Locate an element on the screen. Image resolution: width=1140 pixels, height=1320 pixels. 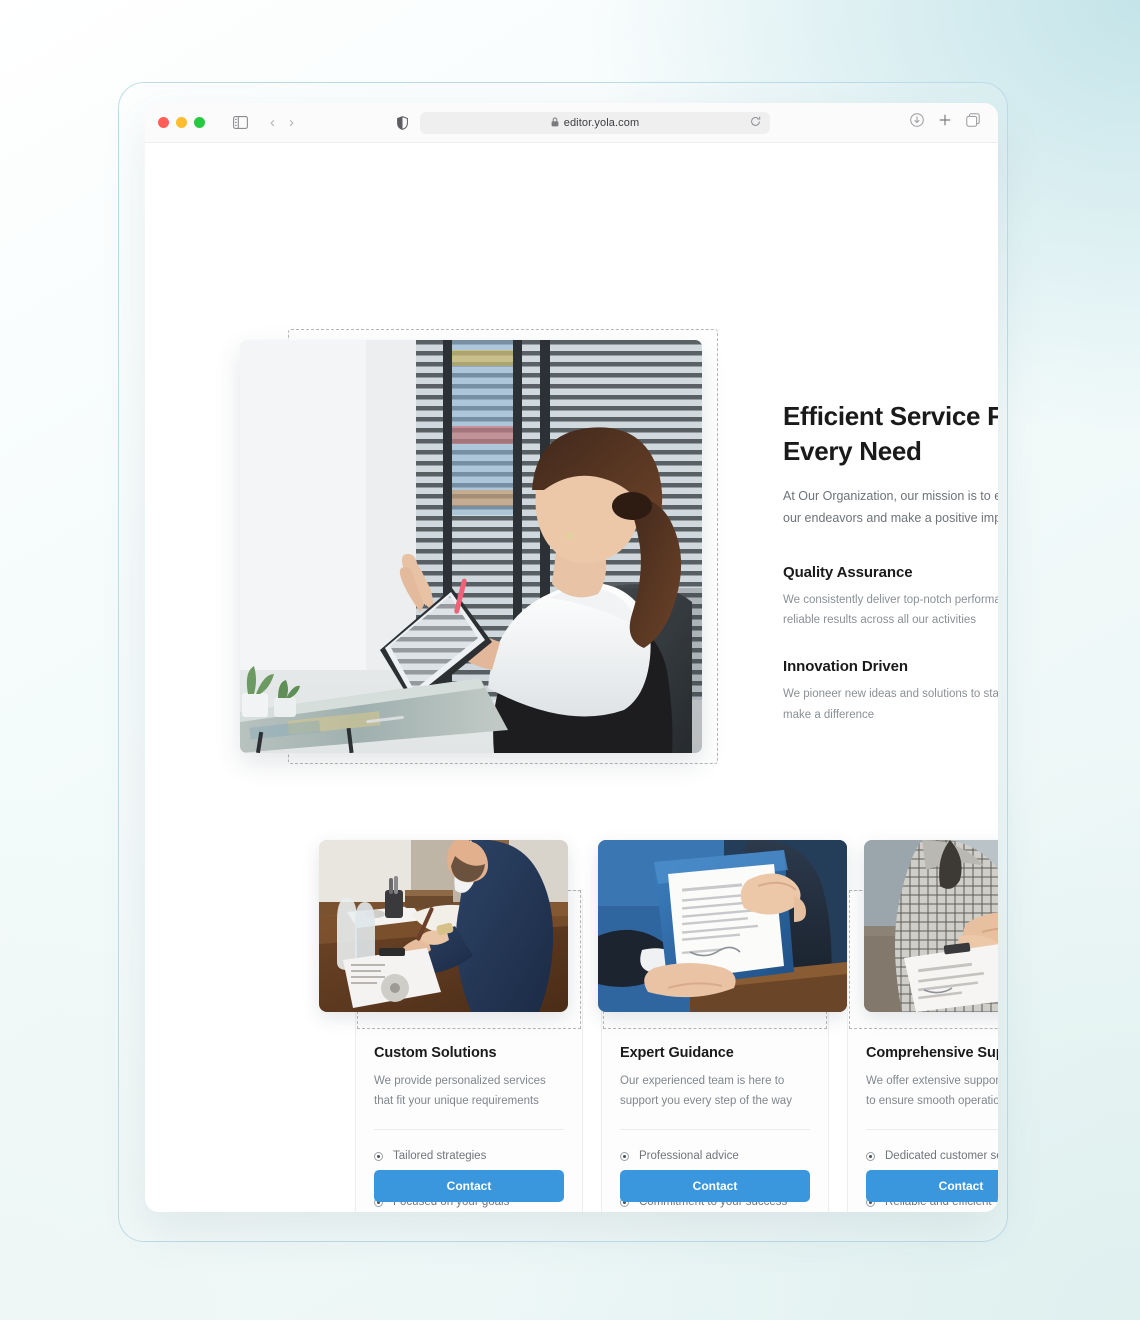
shield-icon is located at coordinates (402, 122).